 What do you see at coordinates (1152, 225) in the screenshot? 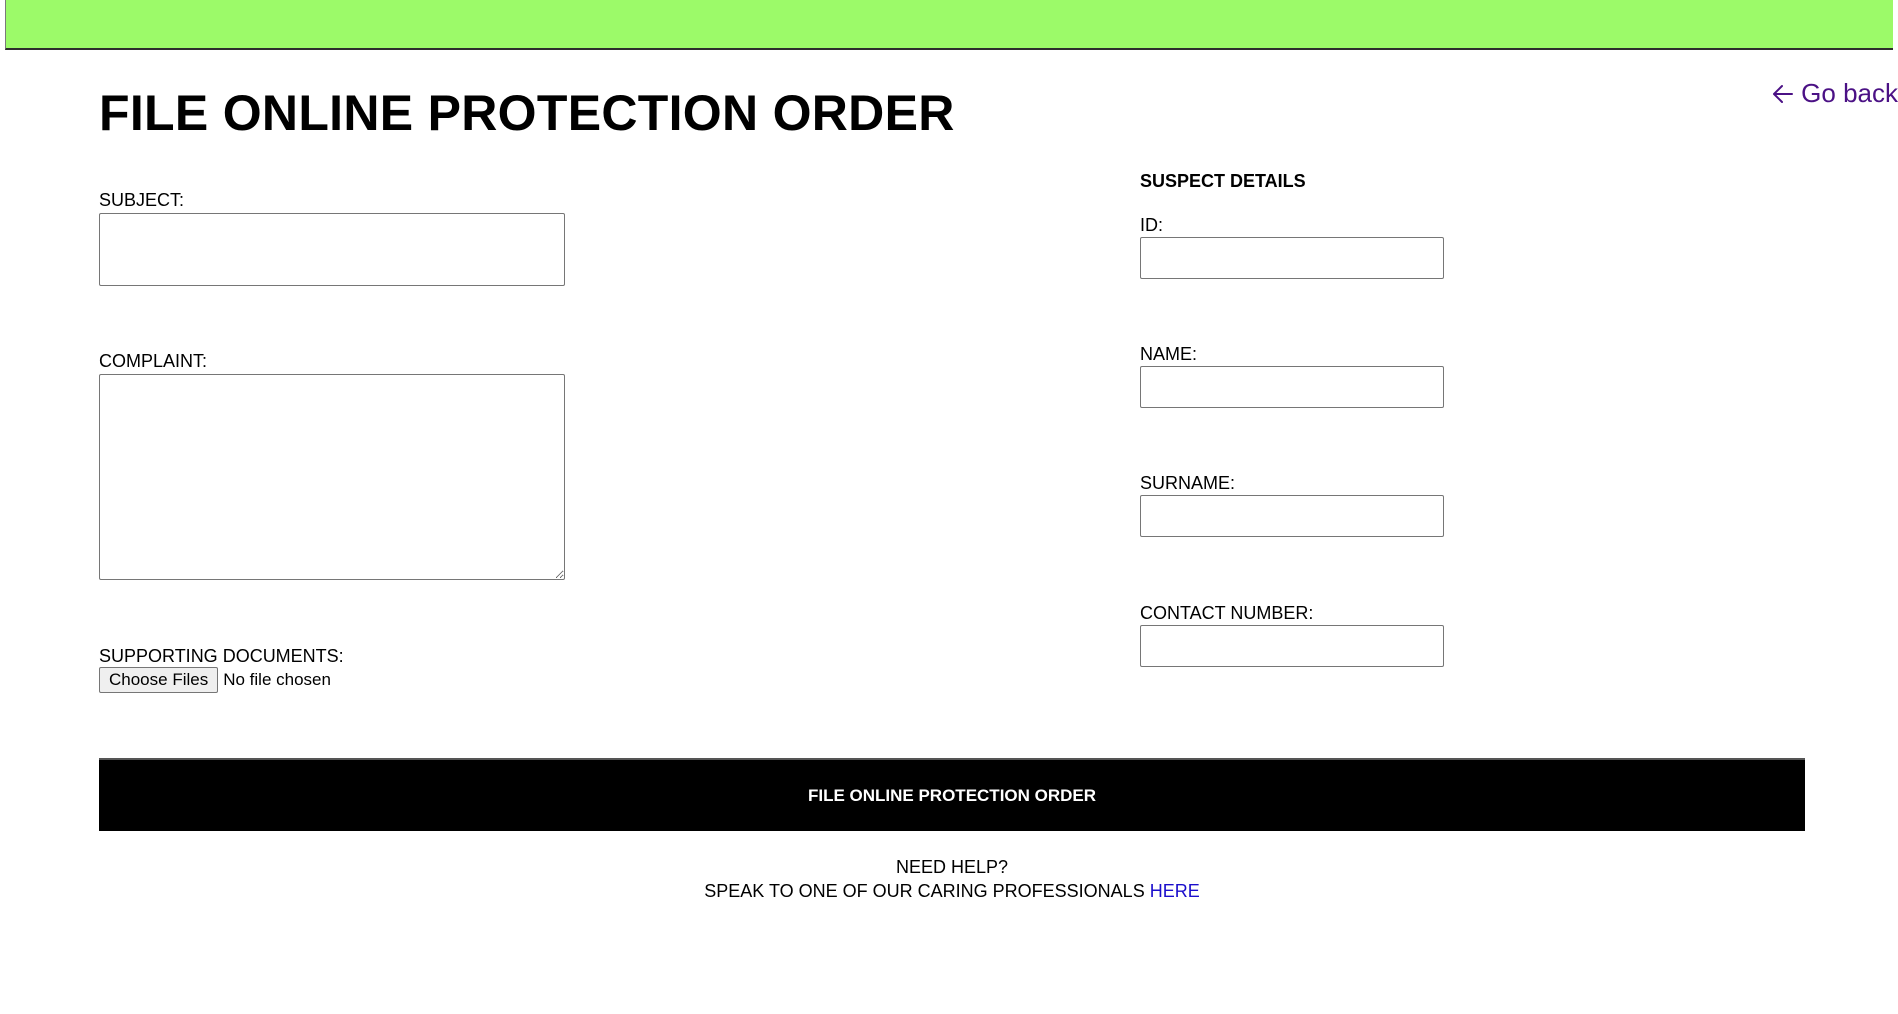
I see `suspect-id-label: ID:` at bounding box center [1152, 225].